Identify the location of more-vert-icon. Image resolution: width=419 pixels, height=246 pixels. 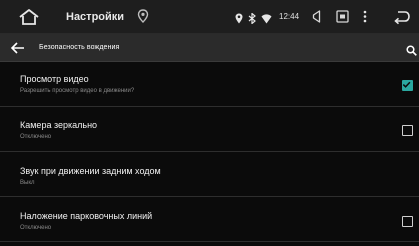
(365, 19).